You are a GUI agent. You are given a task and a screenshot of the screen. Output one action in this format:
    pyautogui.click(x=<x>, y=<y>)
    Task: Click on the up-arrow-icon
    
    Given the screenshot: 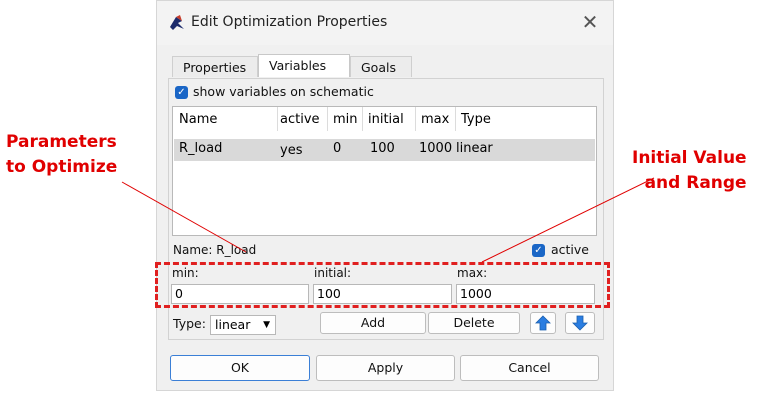 What is the action you would take?
    pyautogui.click(x=543, y=323)
    